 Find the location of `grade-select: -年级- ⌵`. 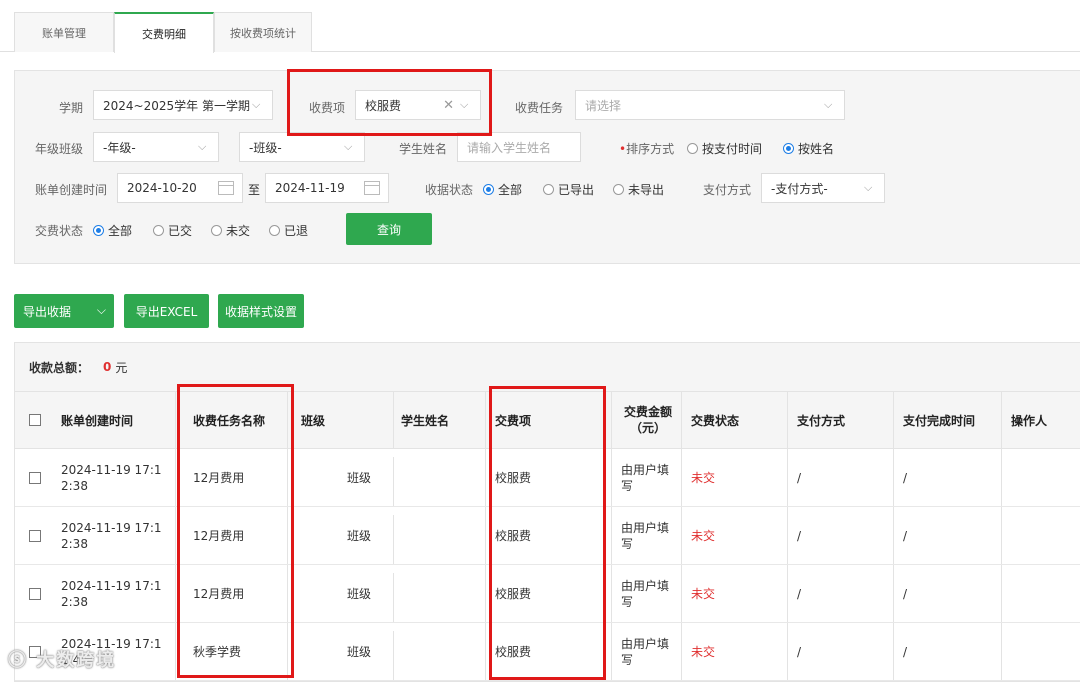

grade-select: -年级- ⌵ is located at coordinates (156, 147).